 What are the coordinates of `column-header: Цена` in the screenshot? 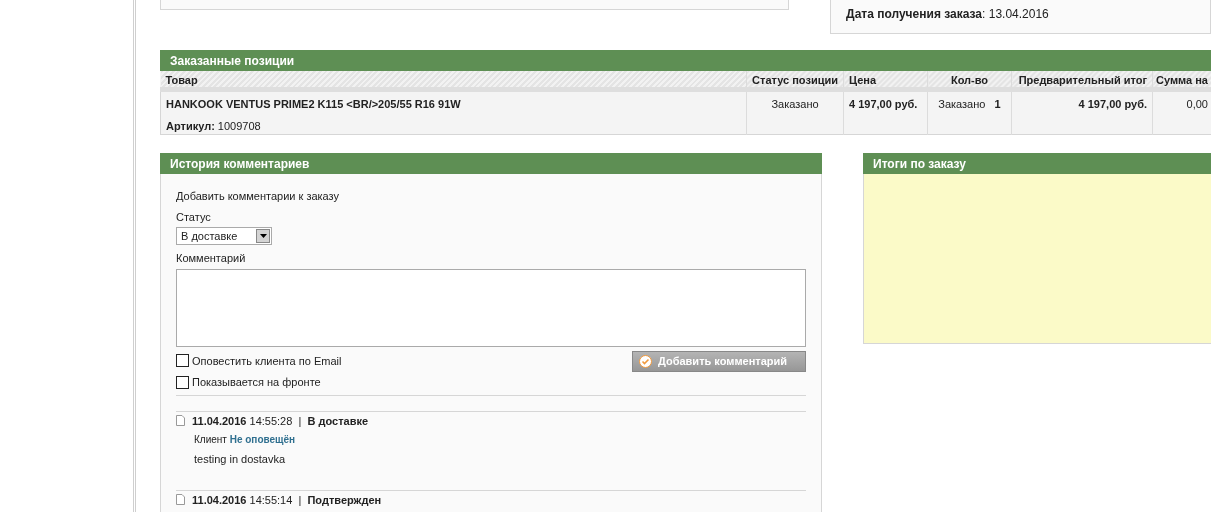 It's located at (885, 80).